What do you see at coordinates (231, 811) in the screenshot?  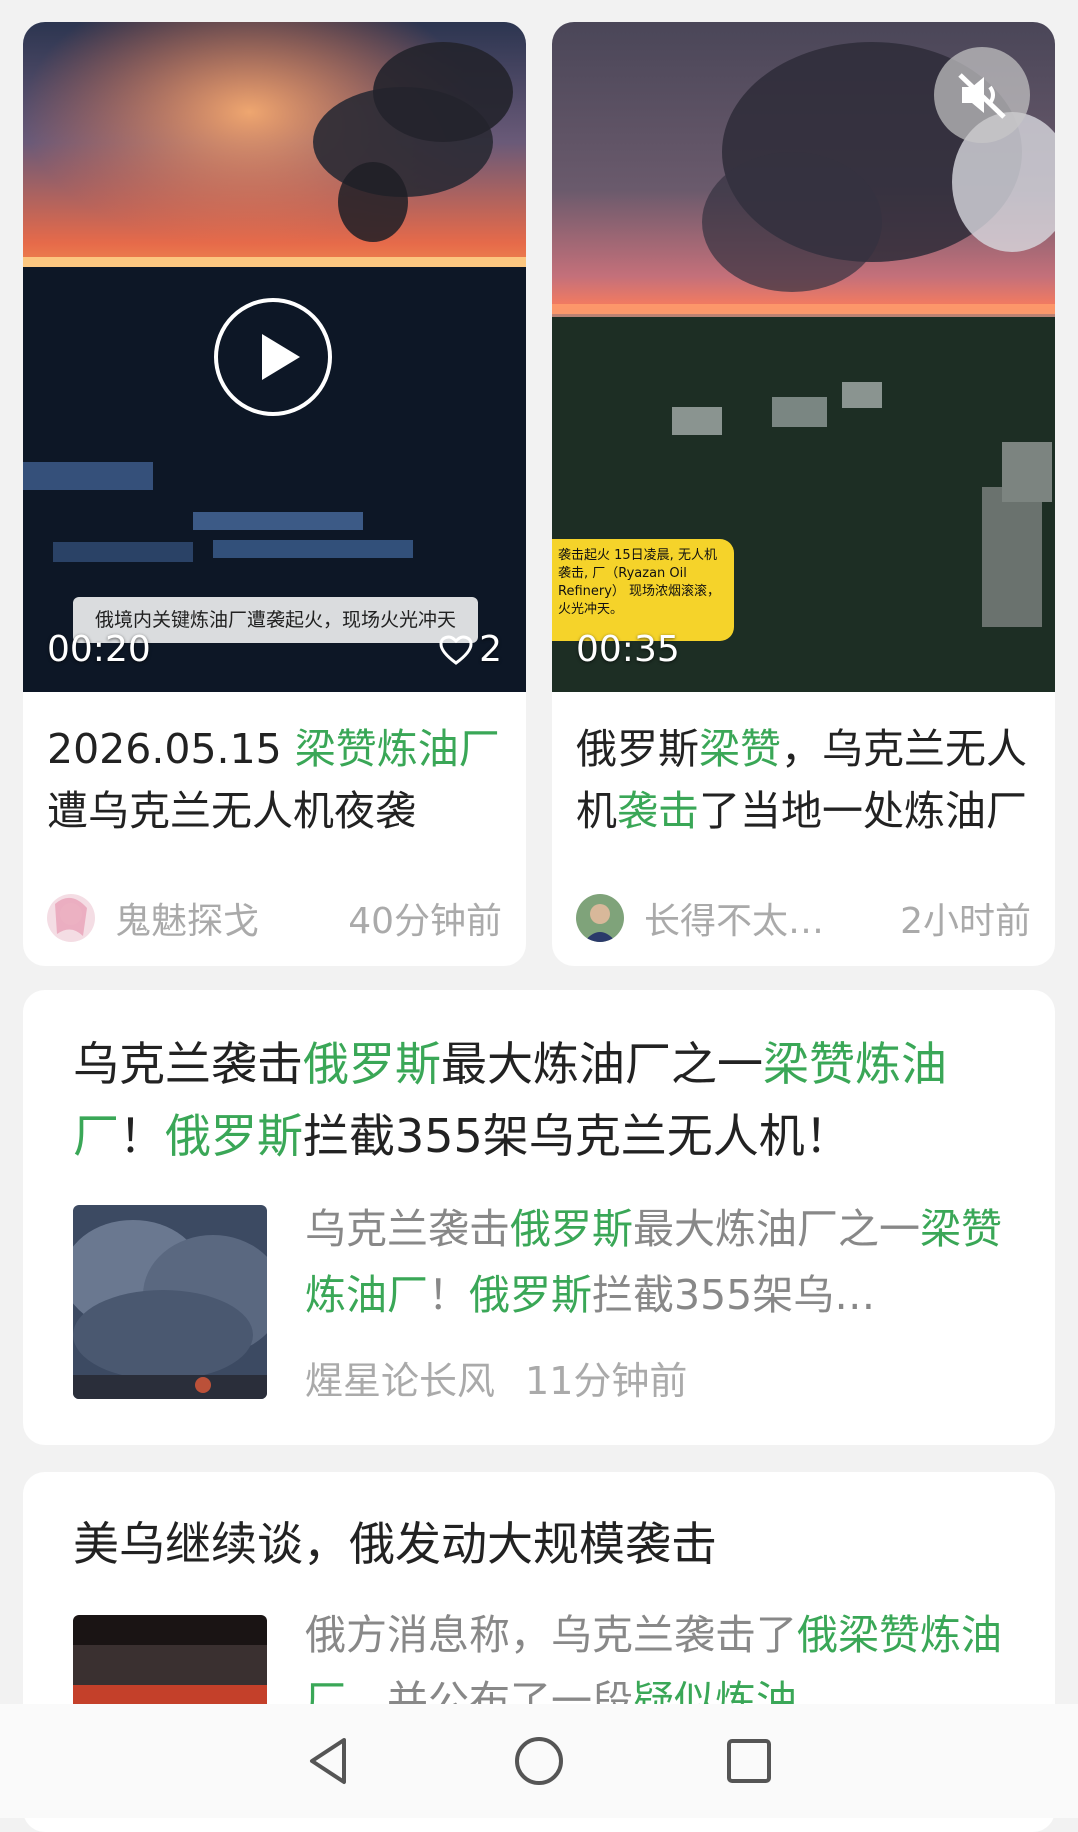 I see `title-text: 遭乌克兰无人机夜袭` at bounding box center [231, 811].